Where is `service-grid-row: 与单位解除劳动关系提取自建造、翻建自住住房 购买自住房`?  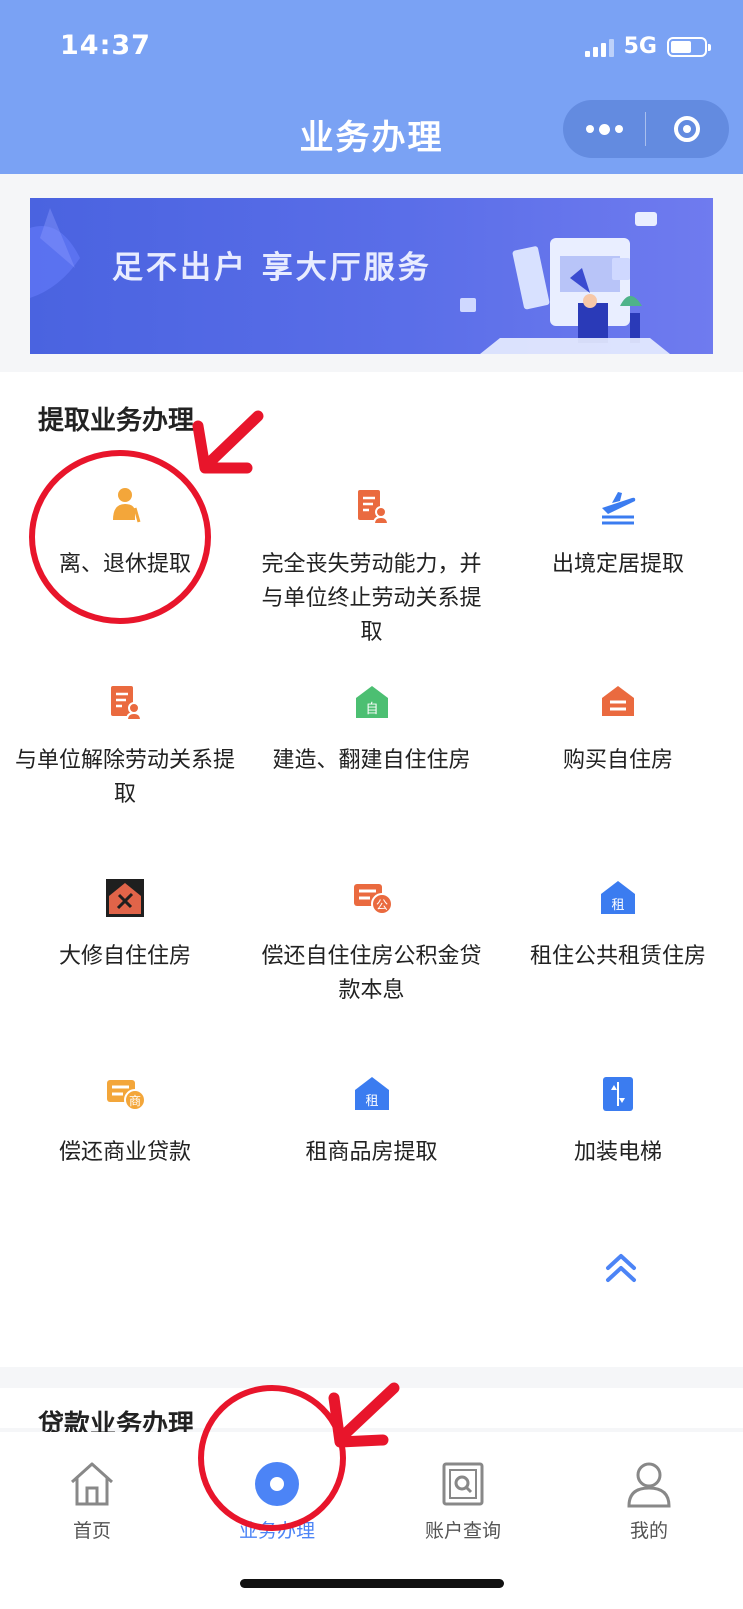 service-grid-row: 与单位解除劳动关系提取自建造、翻建自住住房 购买自住房 is located at coordinates (371, 762).